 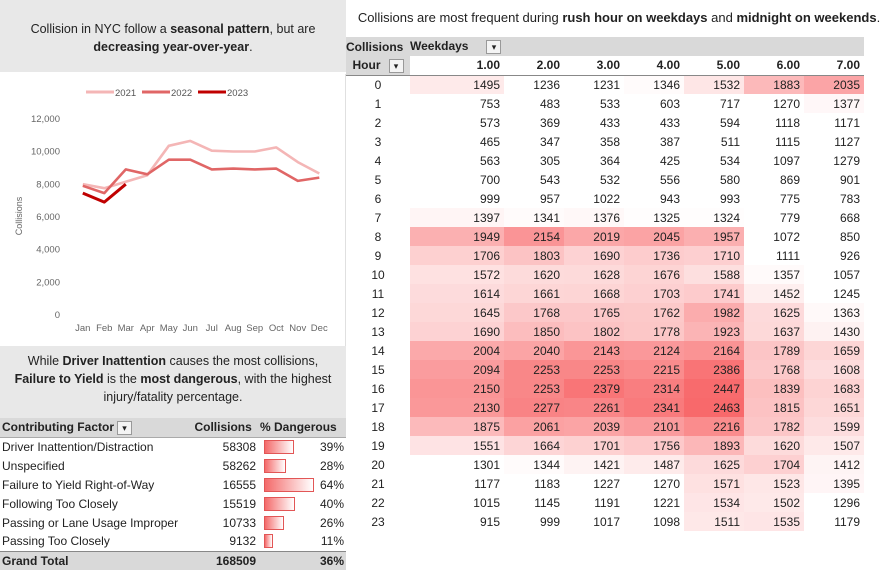 I want to click on heat-cell: 1346, so click(x=654, y=84).